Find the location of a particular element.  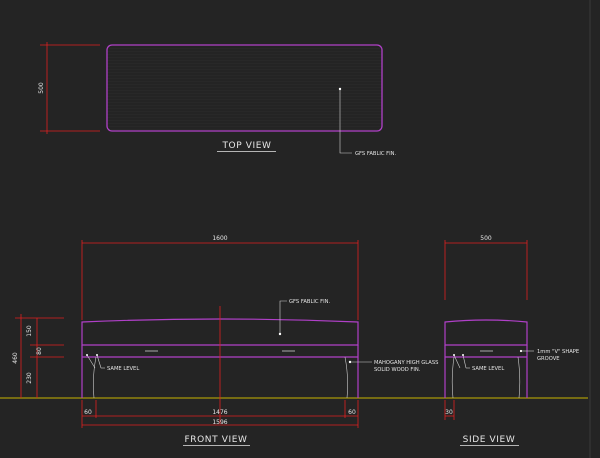

front-view-title: FRONT VIEW is located at coordinates (215, 440).